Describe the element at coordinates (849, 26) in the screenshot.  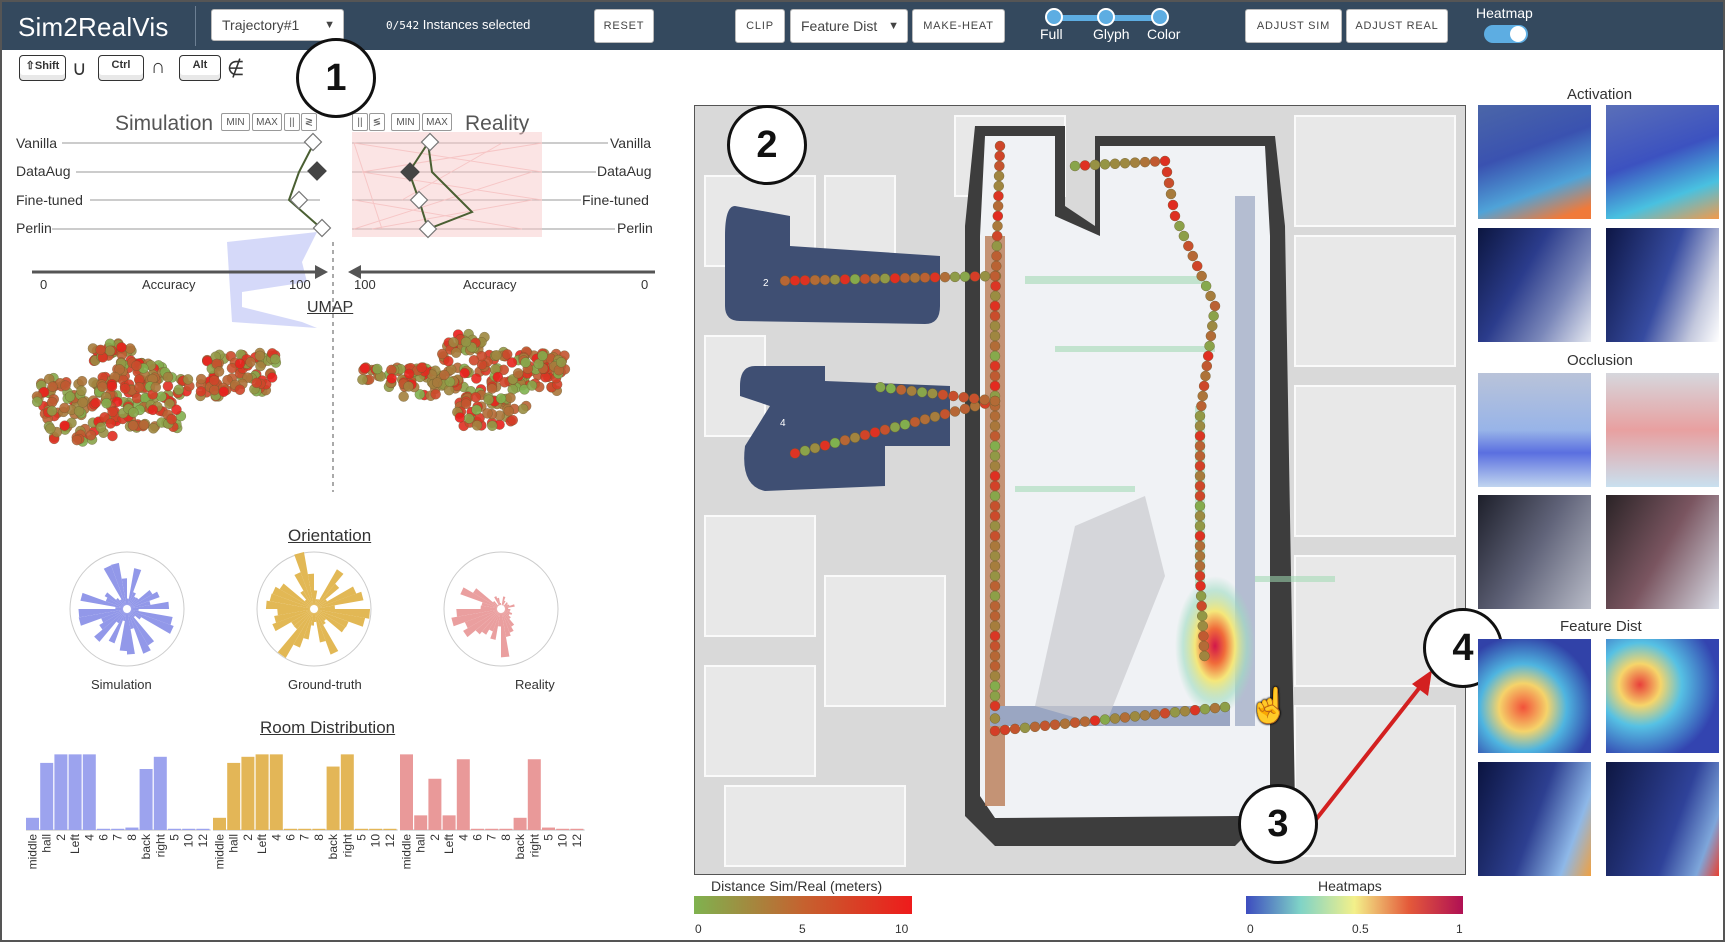
I see `feature-select: Feature Dist ▼` at that location.